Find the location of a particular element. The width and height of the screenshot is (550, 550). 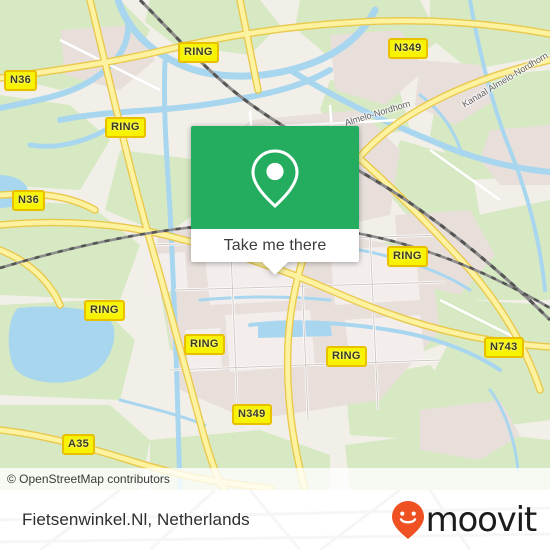

take-me-there-label: Take me there is located at coordinates (275, 245).